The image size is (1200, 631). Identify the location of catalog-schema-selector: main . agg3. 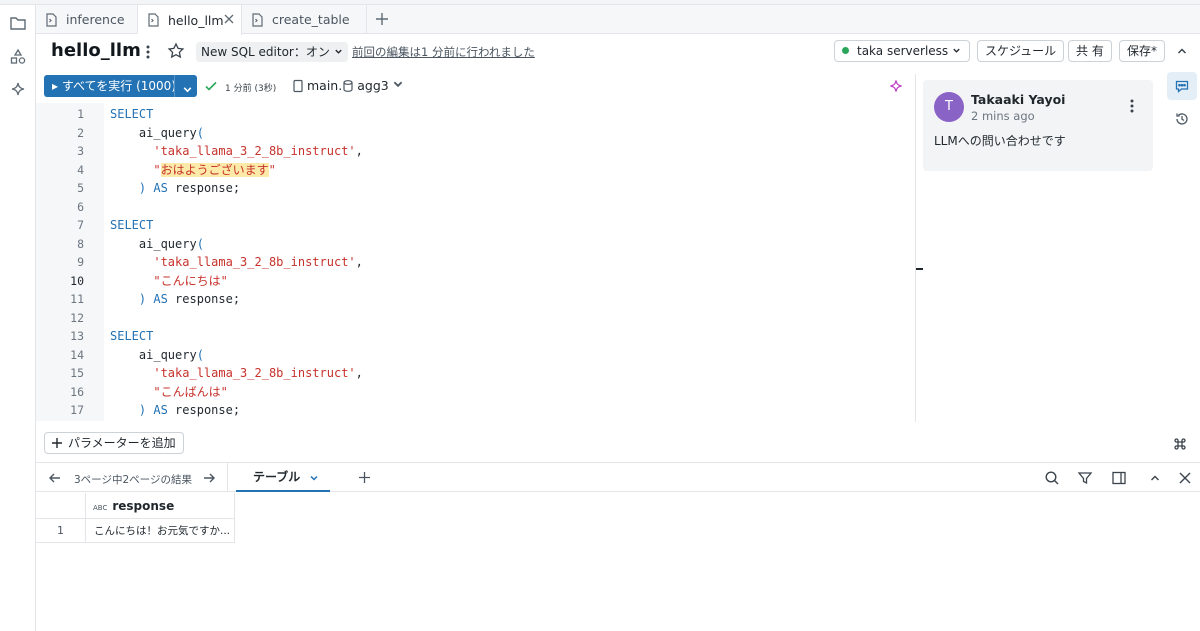
(349, 85).